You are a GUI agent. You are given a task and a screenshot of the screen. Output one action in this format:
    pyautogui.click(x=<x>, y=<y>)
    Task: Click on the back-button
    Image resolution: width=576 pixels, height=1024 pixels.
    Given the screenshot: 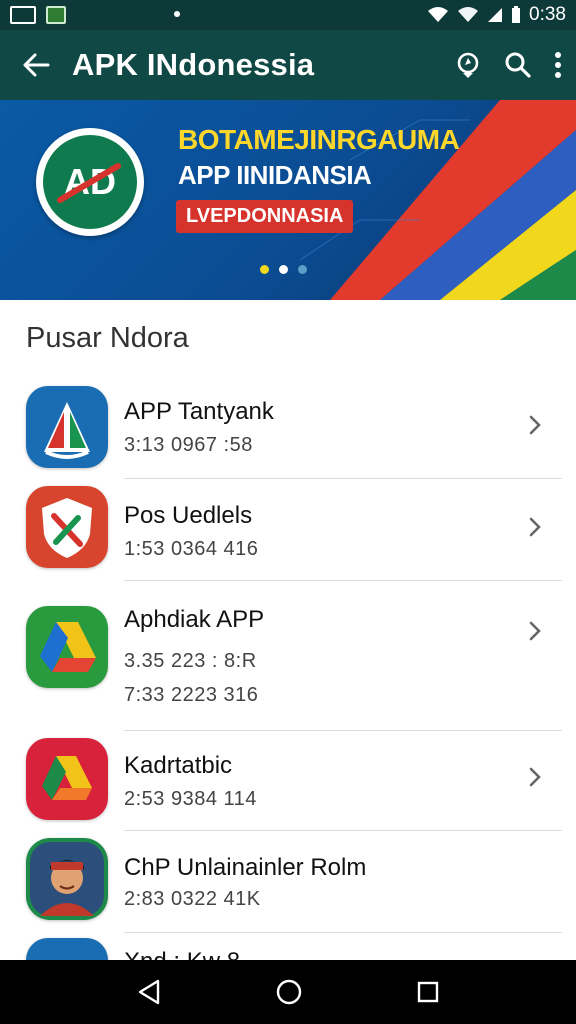 What is the action you would take?
    pyautogui.click(x=36, y=65)
    